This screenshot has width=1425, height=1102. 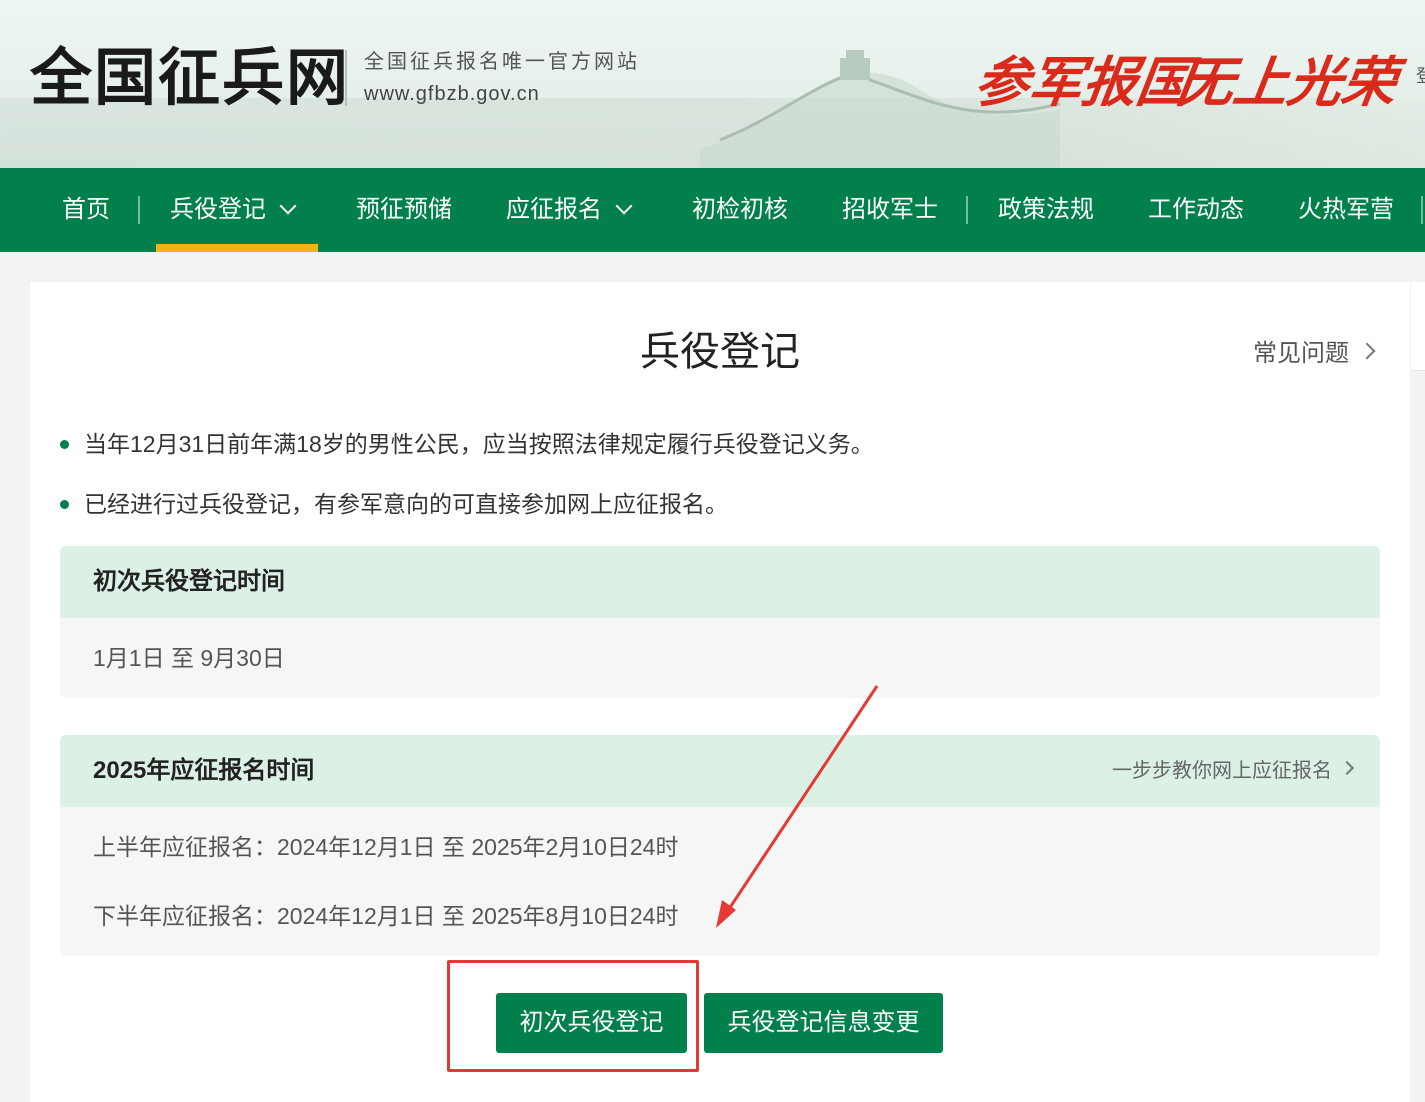 What do you see at coordinates (346, 78) in the screenshot?
I see `title-divider` at bounding box center [346, 78].